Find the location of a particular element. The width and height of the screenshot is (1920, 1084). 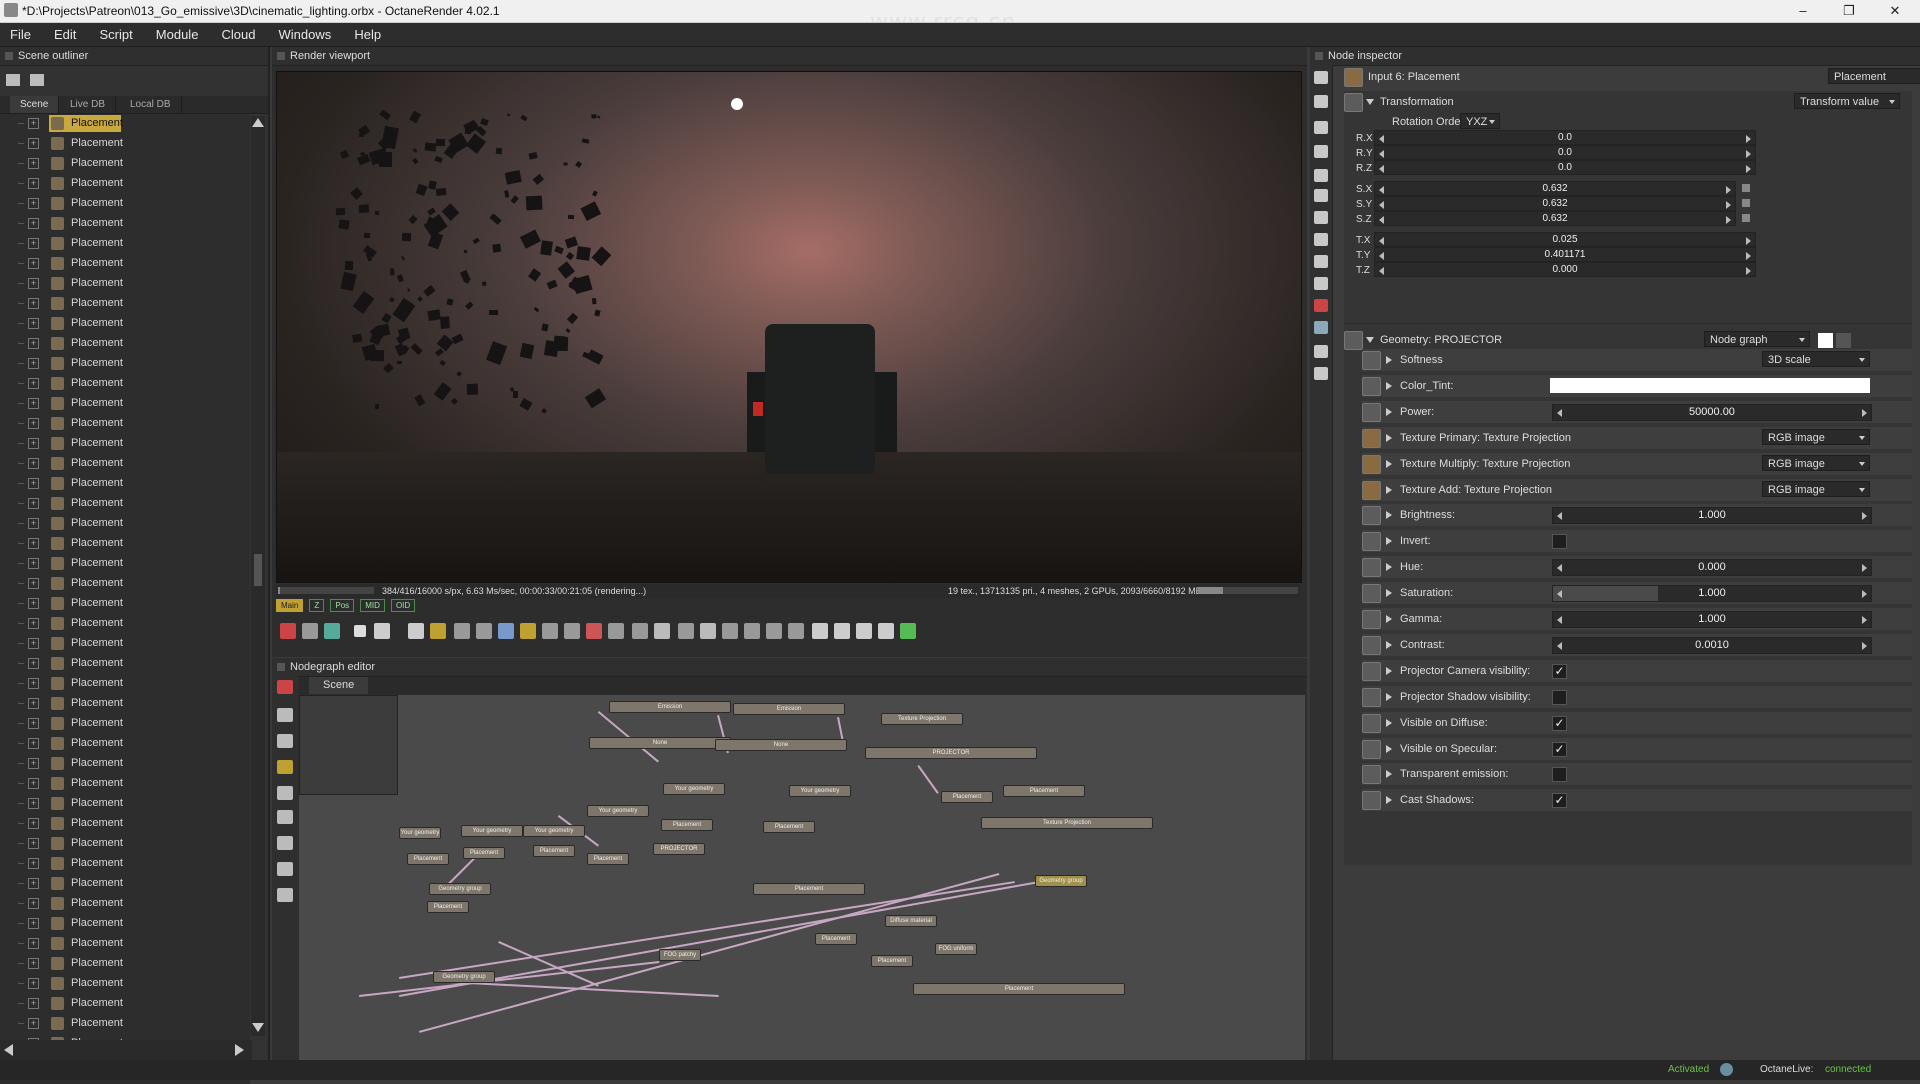

export-icon is located at coordinates (752, 631).